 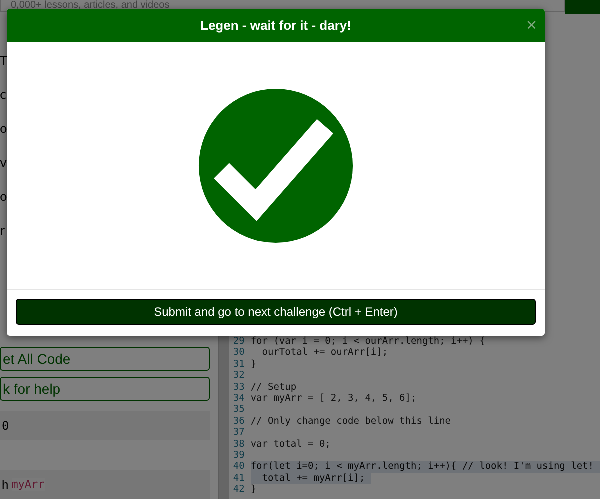 What do you see at coordinates (3, 231) in the screenshot?
I see `instruction-text: r` at bounding box center [3, 231].